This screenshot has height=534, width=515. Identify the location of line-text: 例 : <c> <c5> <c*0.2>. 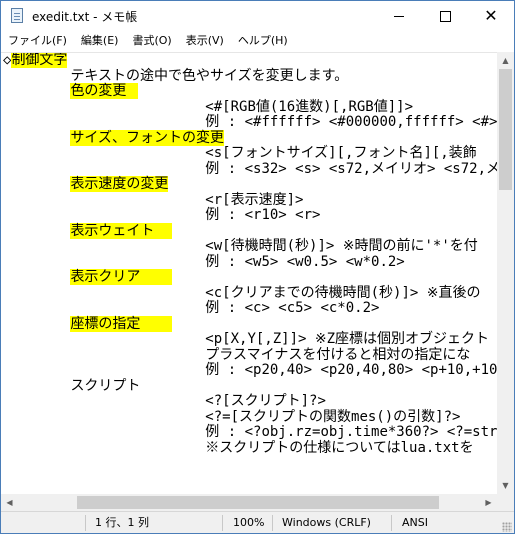
(191, 308).